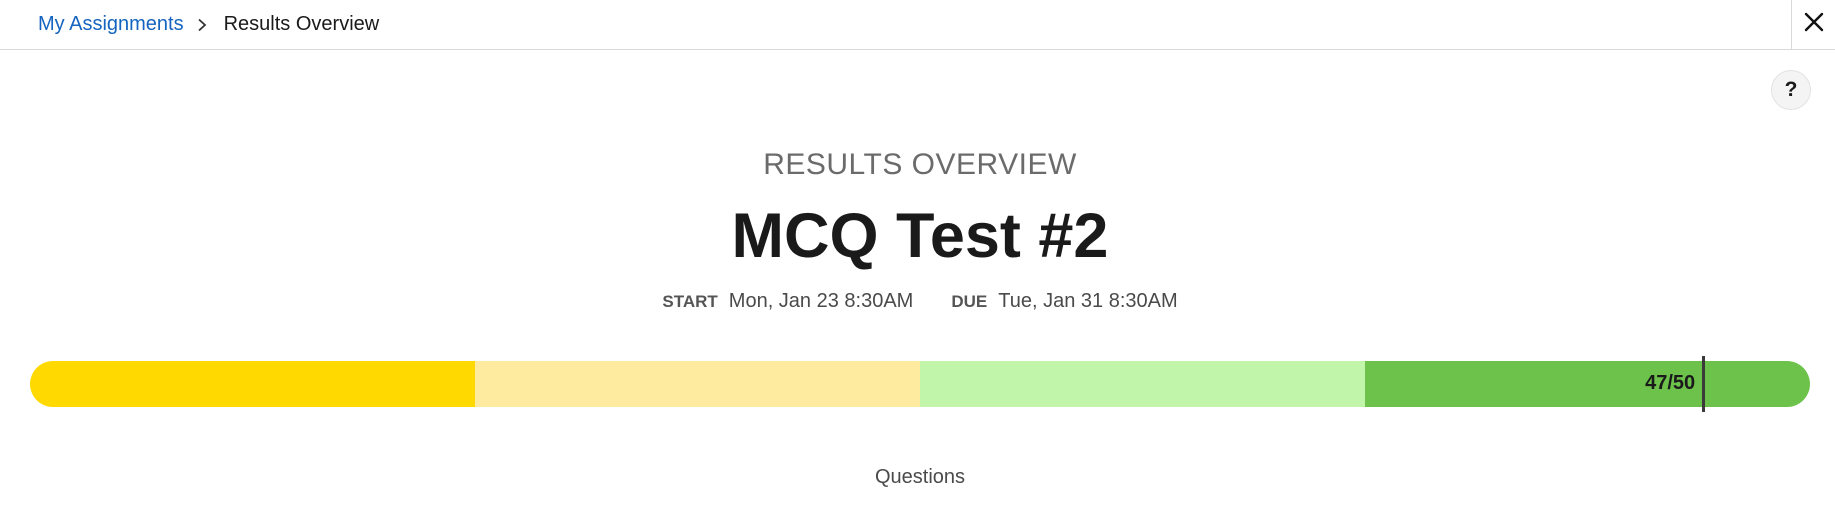 The height and width of the screenshot is (512, 1835). I want to click on start-date-key: START, so click(690, 301).